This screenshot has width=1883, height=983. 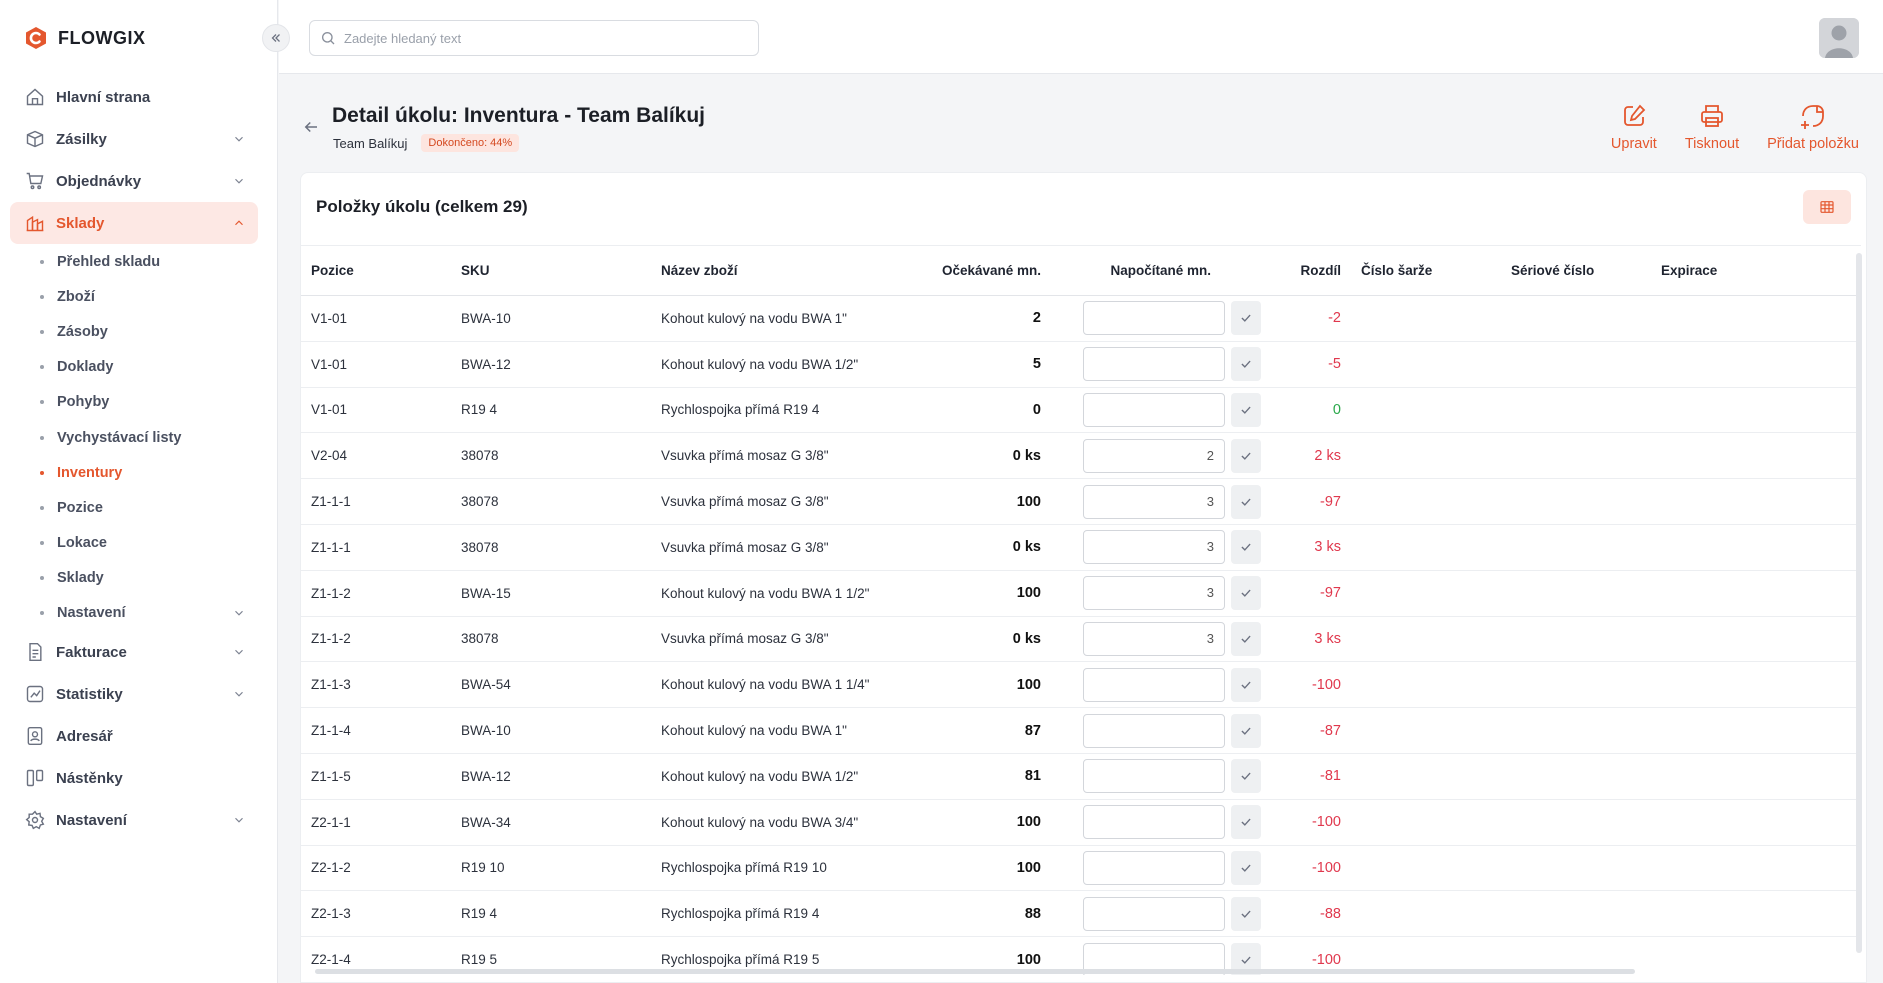 What do you see at coordinates (1712, 144) in the screenshot?
I see `print-label: Tisknout` at bounding box center [1712, 144].